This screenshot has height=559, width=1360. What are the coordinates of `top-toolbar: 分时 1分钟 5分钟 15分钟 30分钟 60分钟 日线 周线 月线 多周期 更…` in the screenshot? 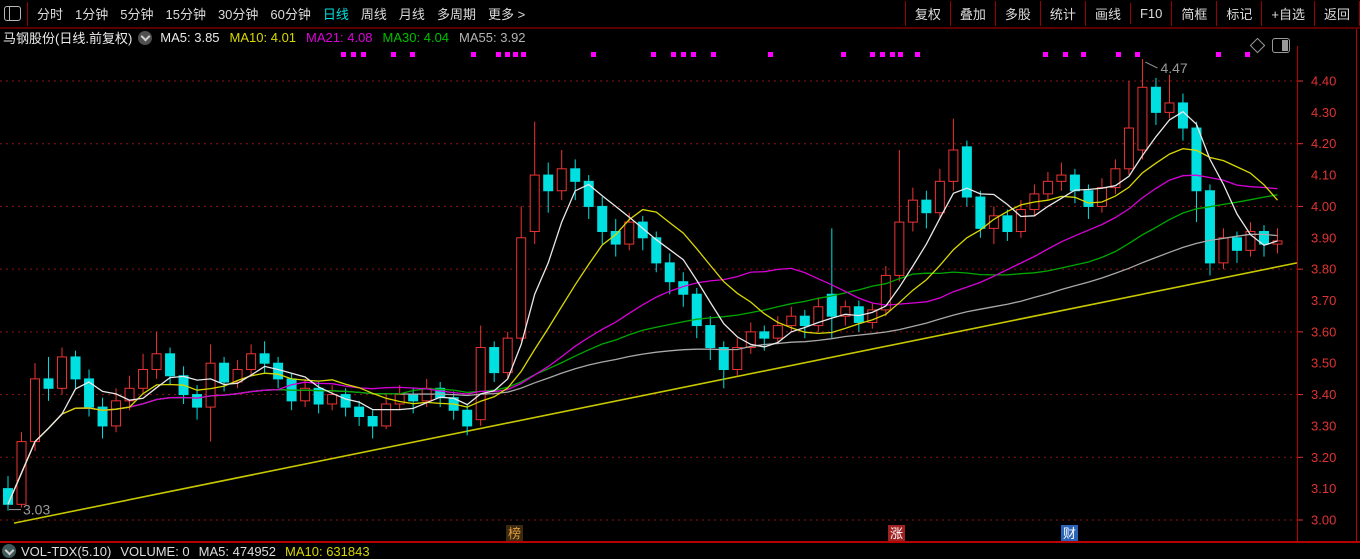 It's located at (680, 14).